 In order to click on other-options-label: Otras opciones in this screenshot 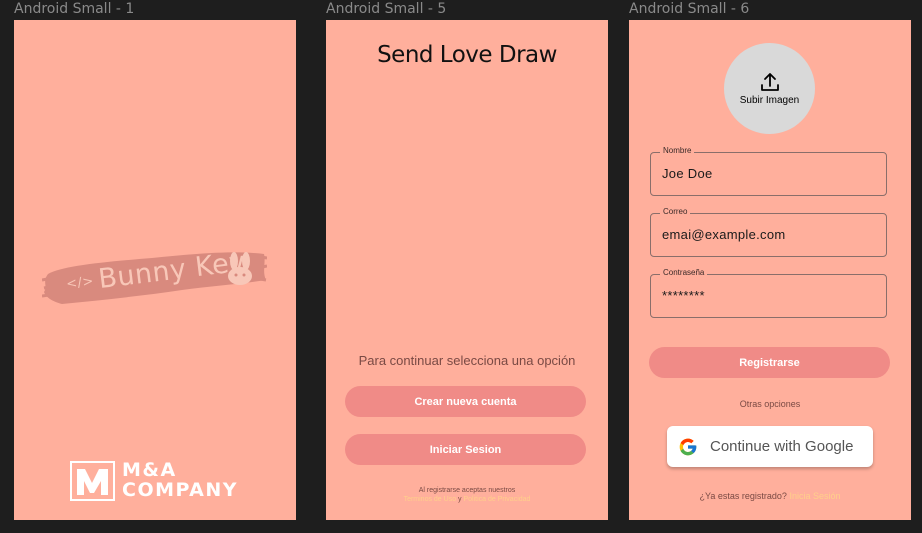, I will do `click(770, 404)`.